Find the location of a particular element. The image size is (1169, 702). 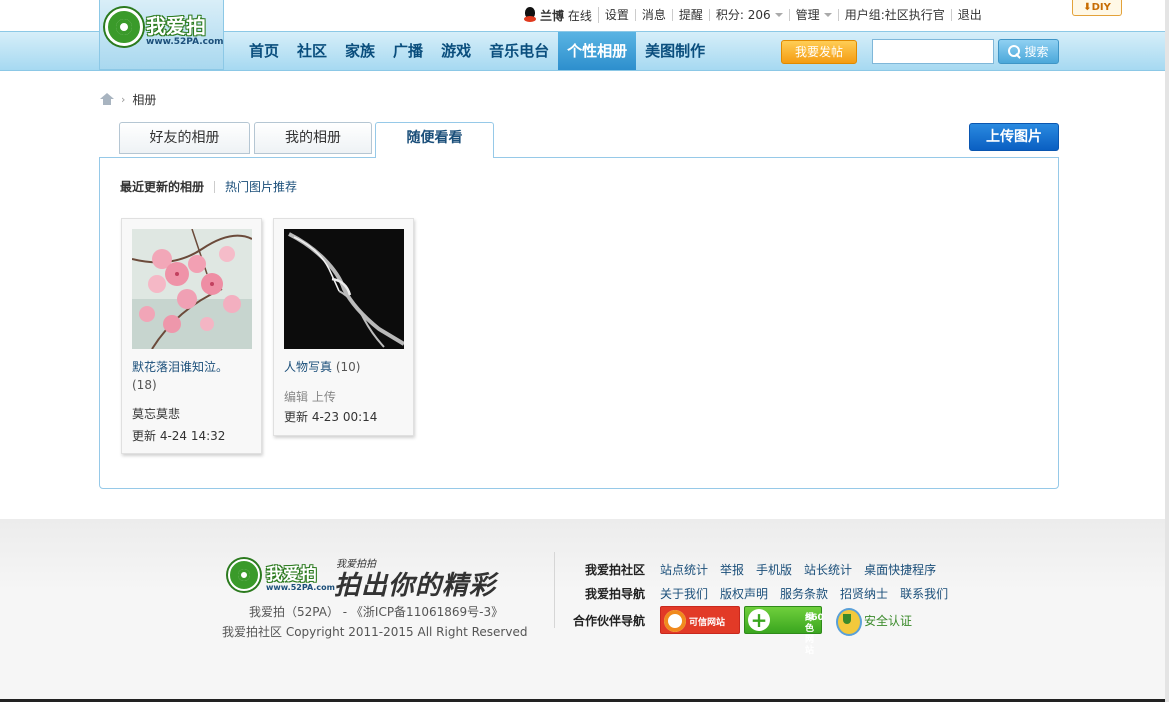

footer-icp: 我爱拍（52PA） - 《浙ICP备11061869号-3》 is located at coordinates (376, 612).